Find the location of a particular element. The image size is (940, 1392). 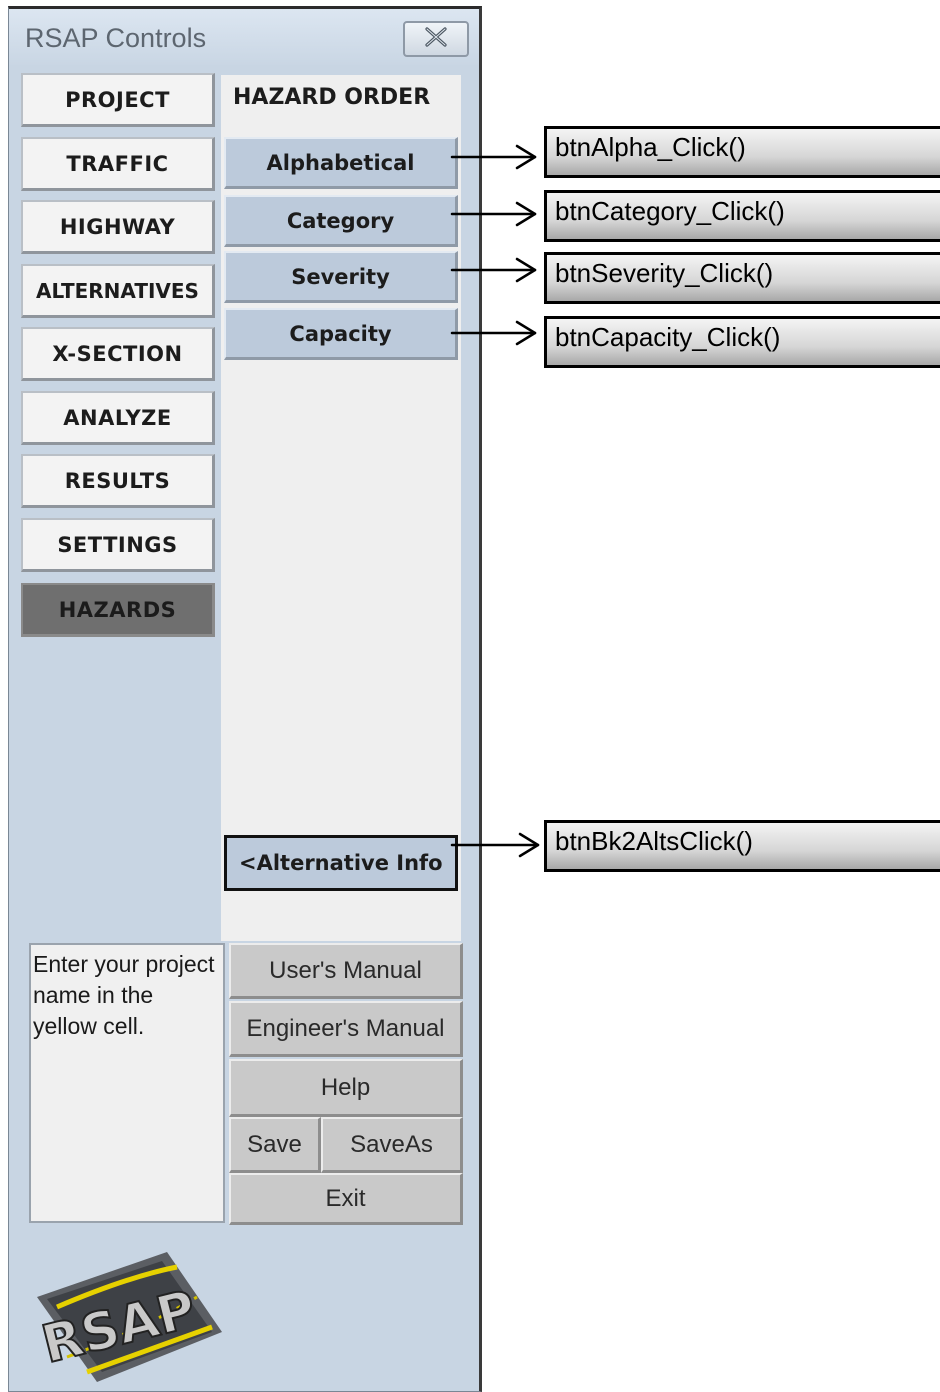

category-button: Category is located at coordinates (341, 221).